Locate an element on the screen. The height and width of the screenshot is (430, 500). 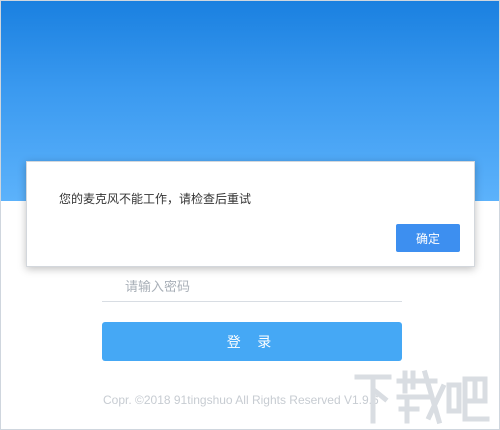
password-input is located at coordinates (252, 287).